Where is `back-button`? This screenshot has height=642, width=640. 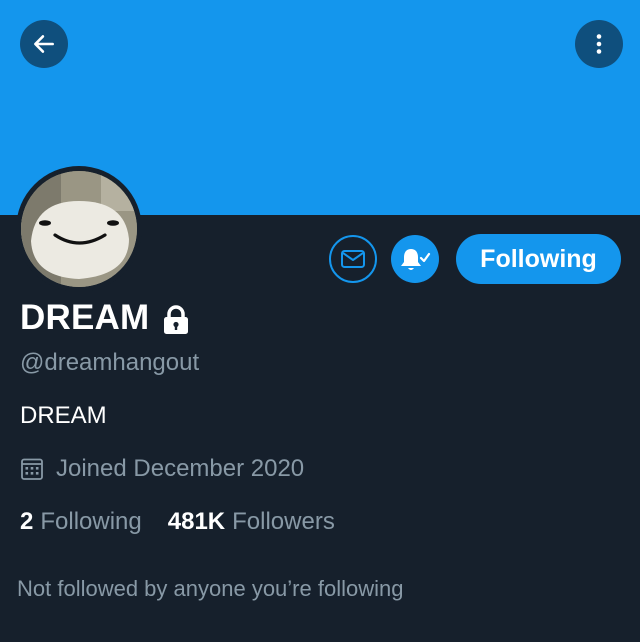 back-button is located at coordinates (44, 44).